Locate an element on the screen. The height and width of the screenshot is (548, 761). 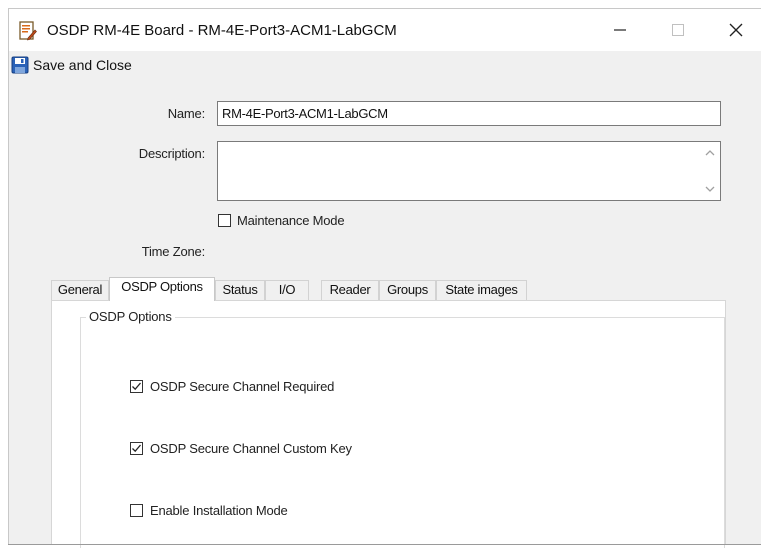
name-label: Name: is located at coordinates (186, 113).